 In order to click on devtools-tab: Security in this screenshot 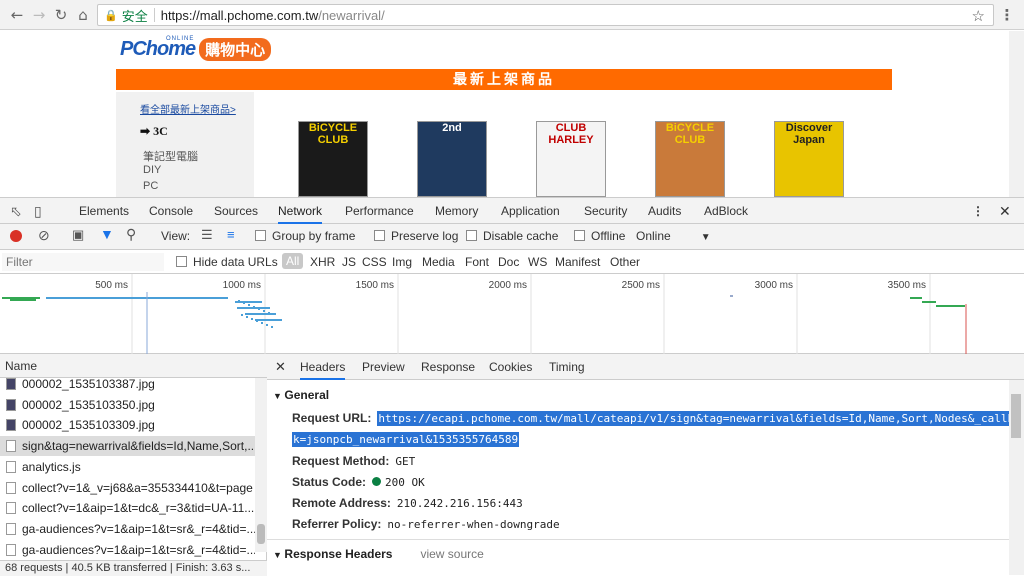, I will do `click(605, 211)`.